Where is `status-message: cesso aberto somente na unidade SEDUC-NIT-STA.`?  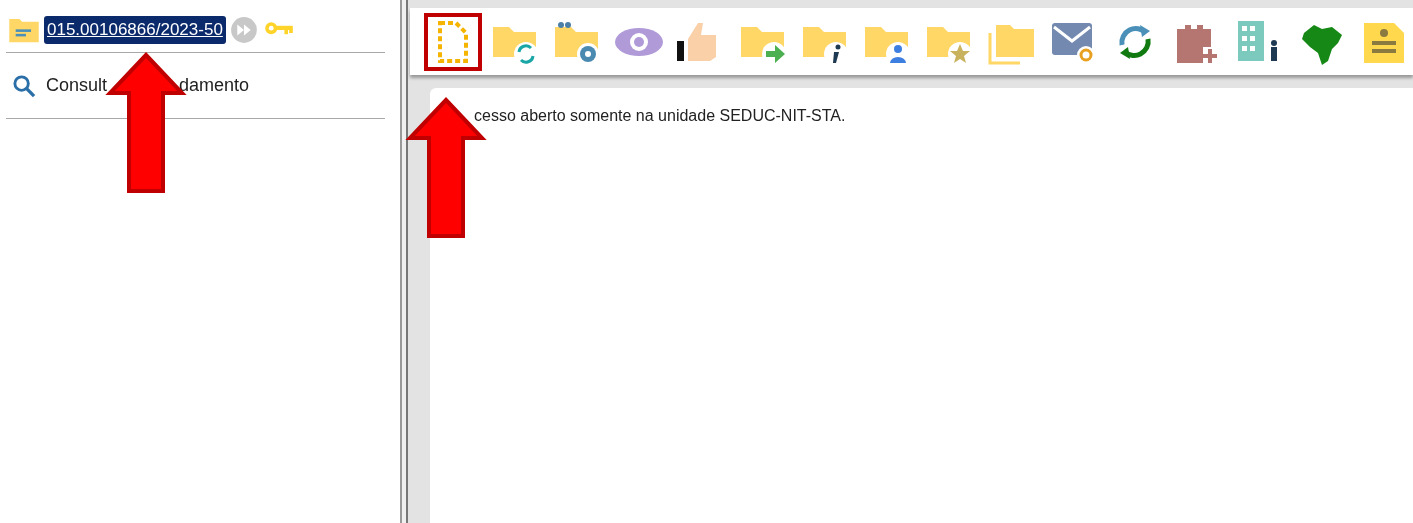
status-message: cesso aberto somente na unidade SEDUC-NIT-STA. is located at coordinates (660, 116).